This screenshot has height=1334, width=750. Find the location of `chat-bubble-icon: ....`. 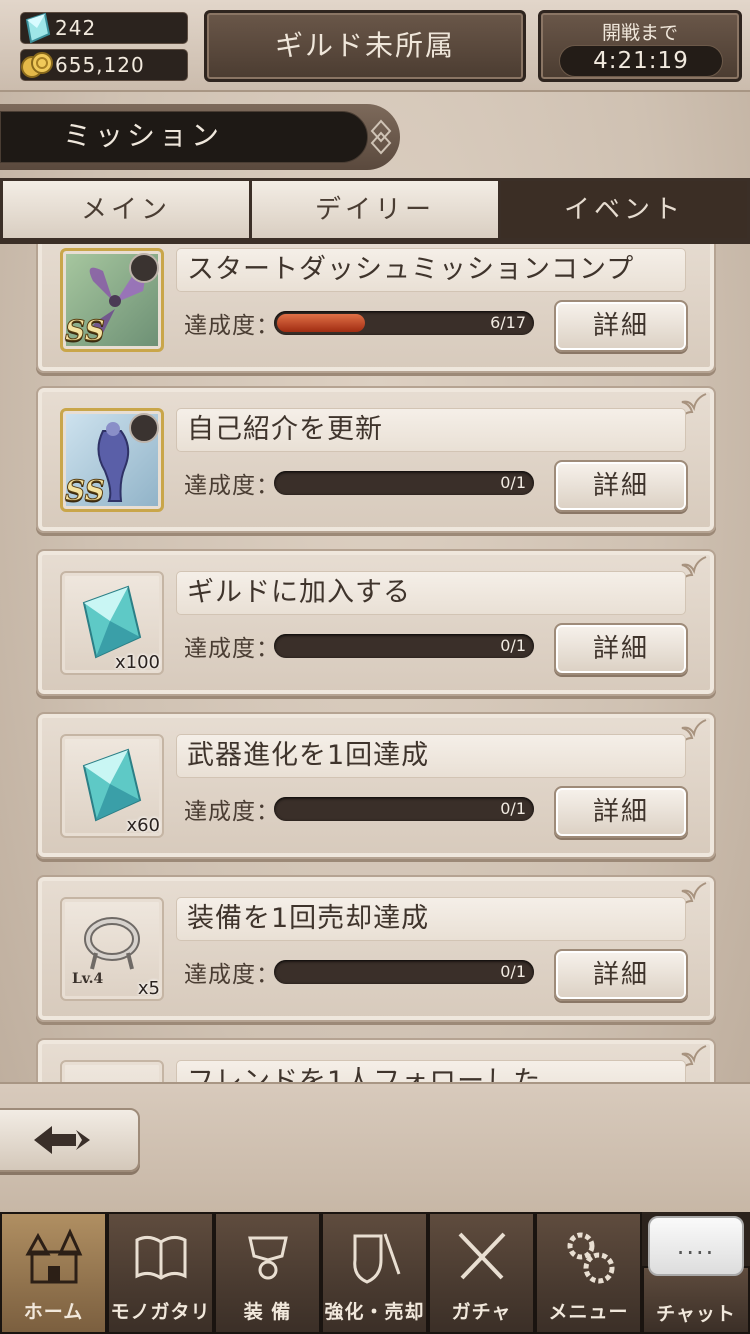

chat-bubble-icon: .... is located at coordinates (696, 1246).